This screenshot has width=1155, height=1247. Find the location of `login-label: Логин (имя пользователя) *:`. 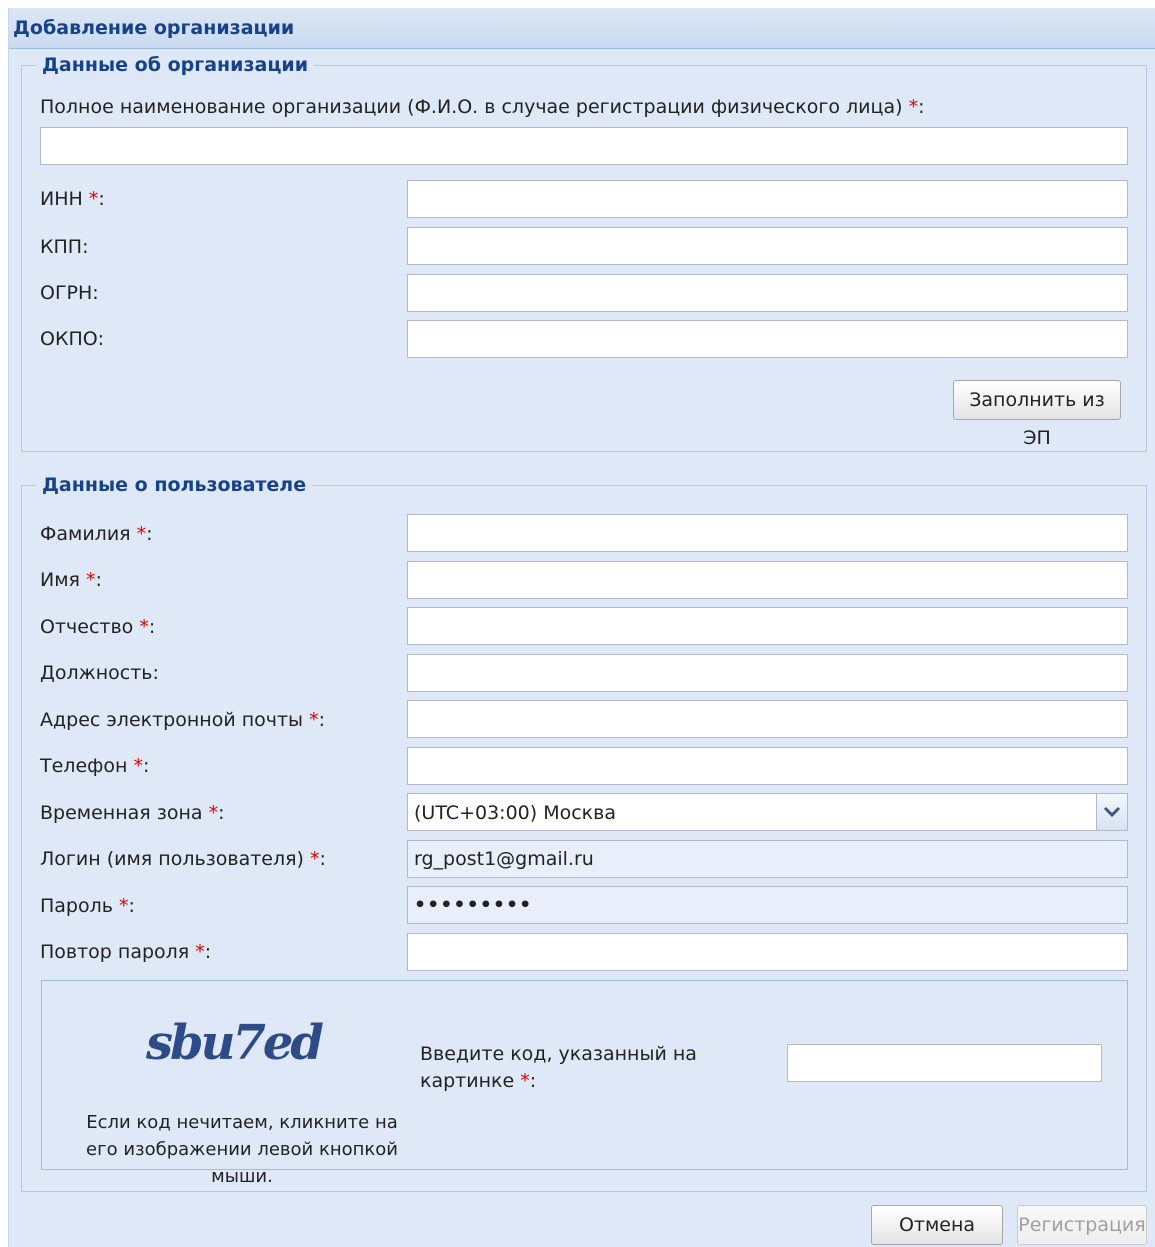

login-label: Логин (имя пользователя) *: is located at coordinates (183, 859).